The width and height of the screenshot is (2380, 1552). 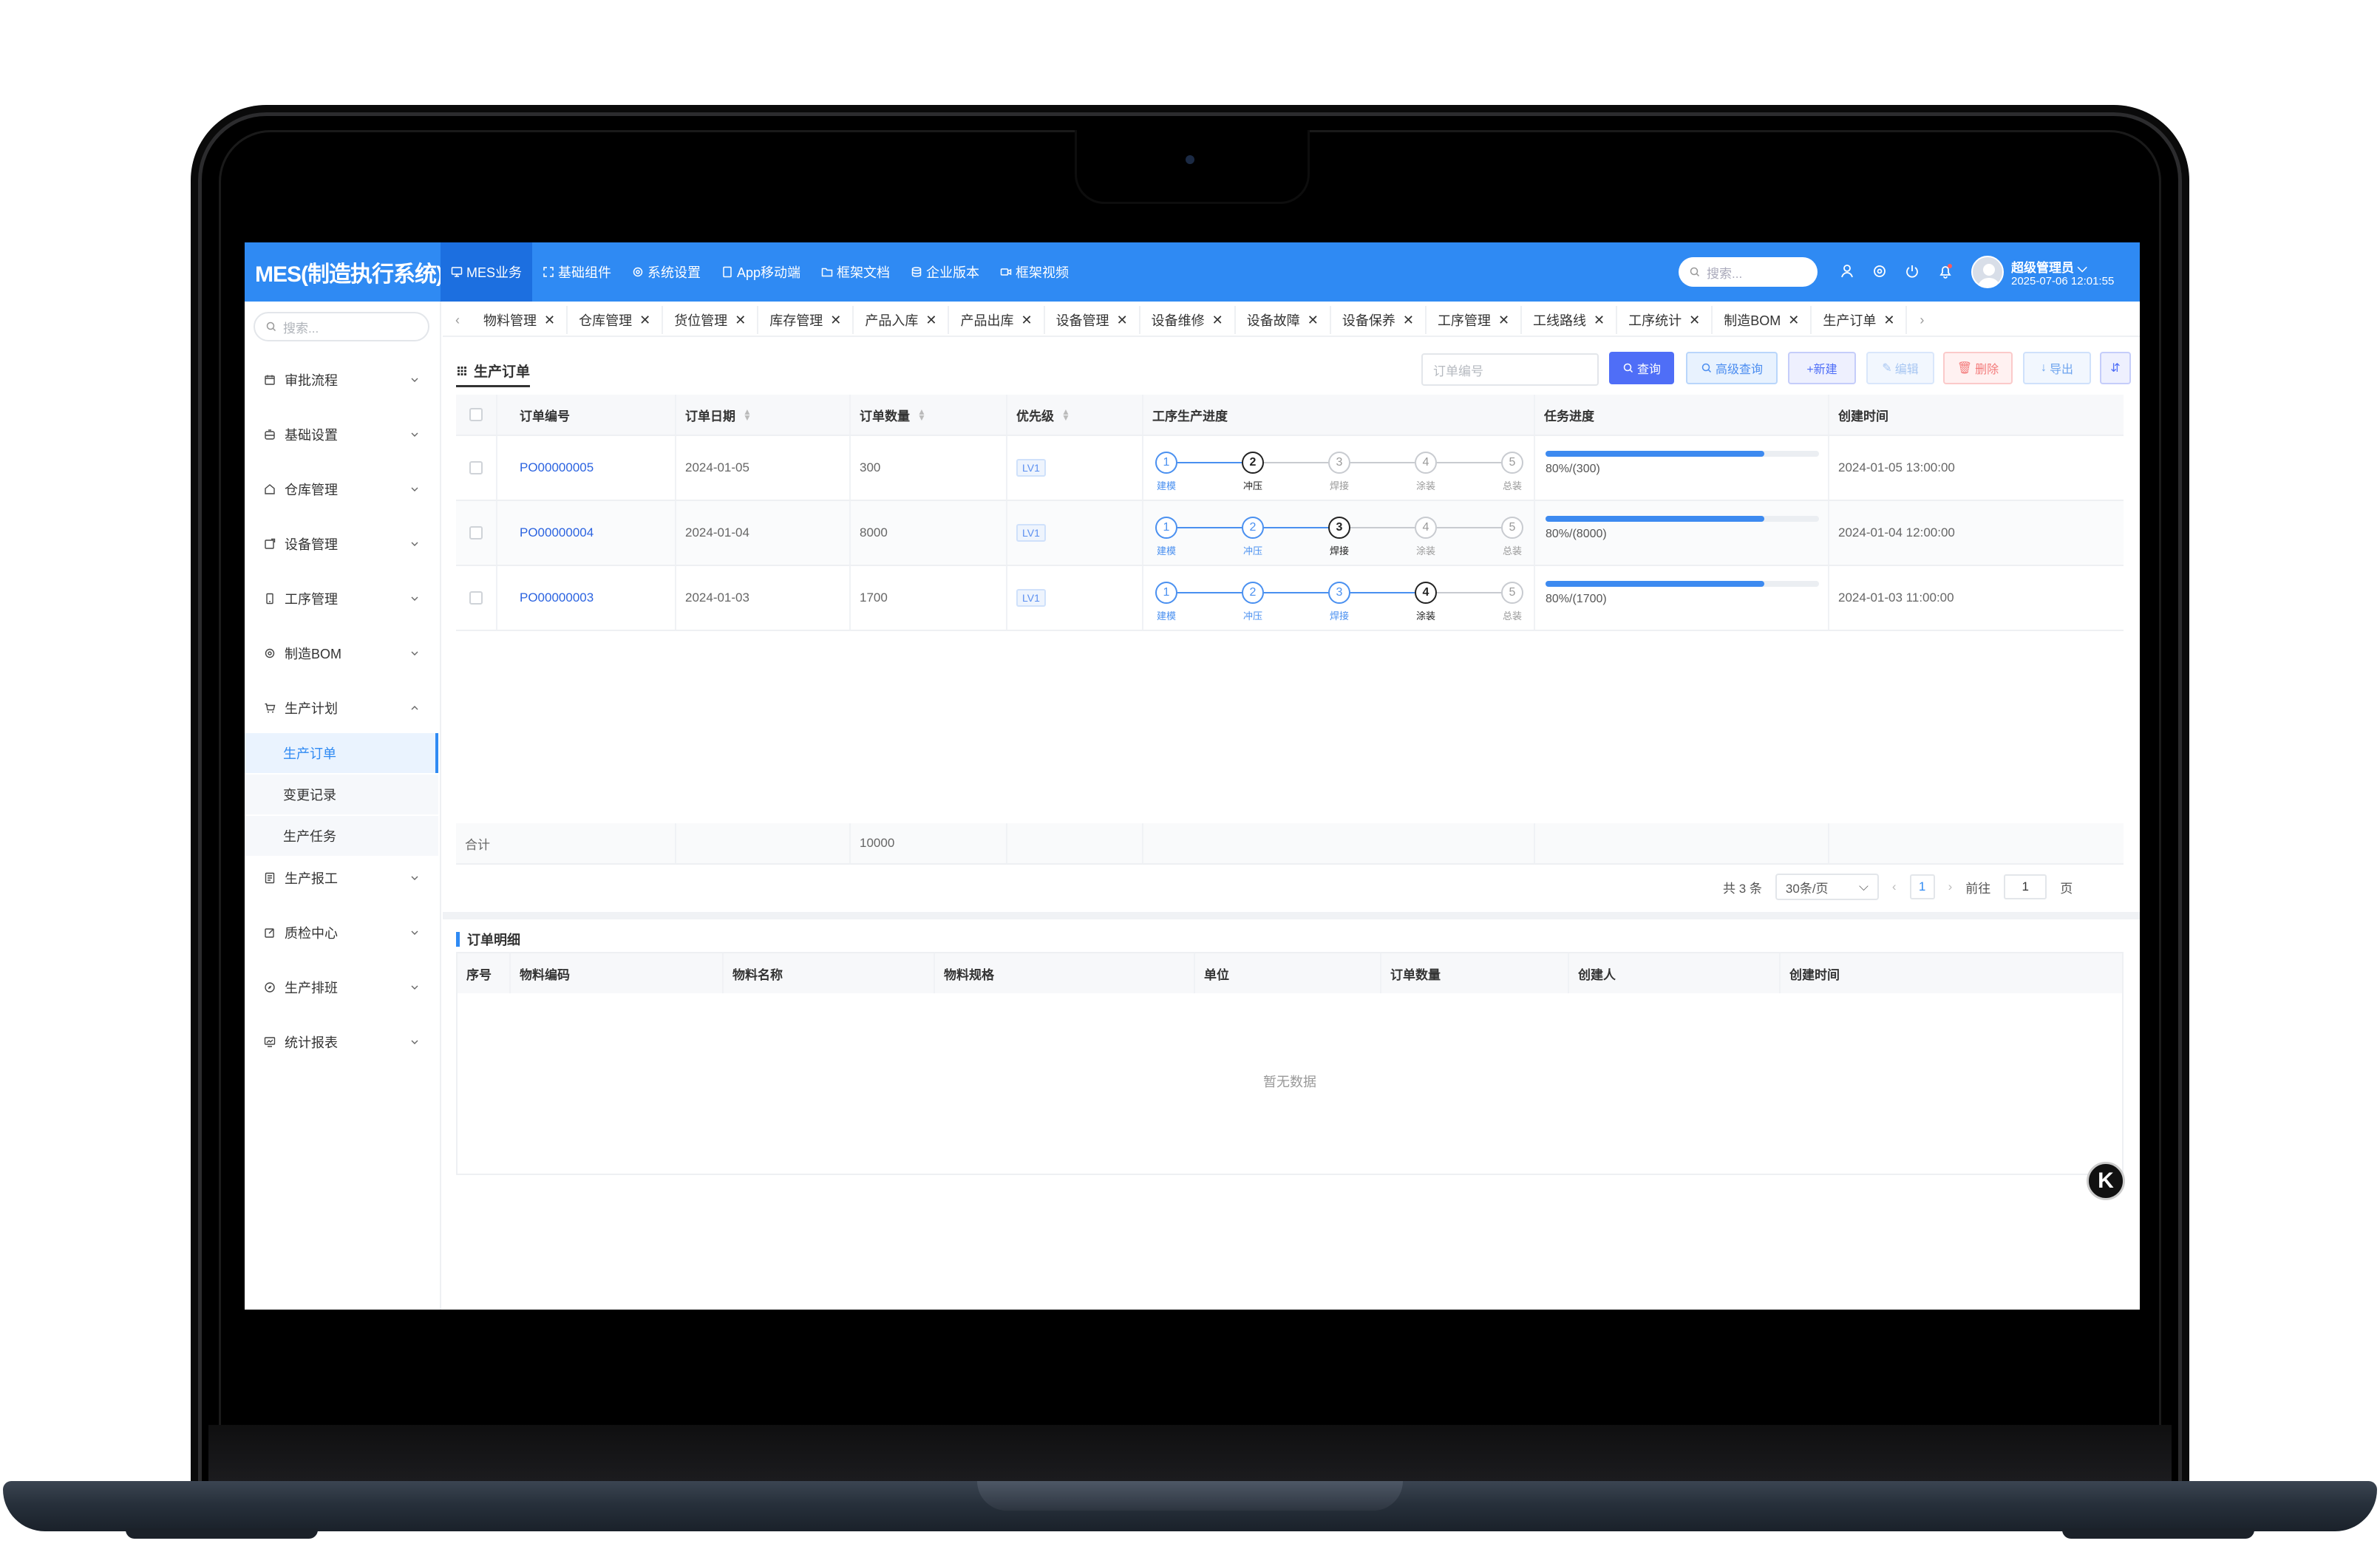 What do you see at coordinates (1337, 599) in the screenshot?
I see `step-progress: 1 建模 2 冲压 3 焊接 4 涂装 5 总装` at bounding box center [1337, 599].